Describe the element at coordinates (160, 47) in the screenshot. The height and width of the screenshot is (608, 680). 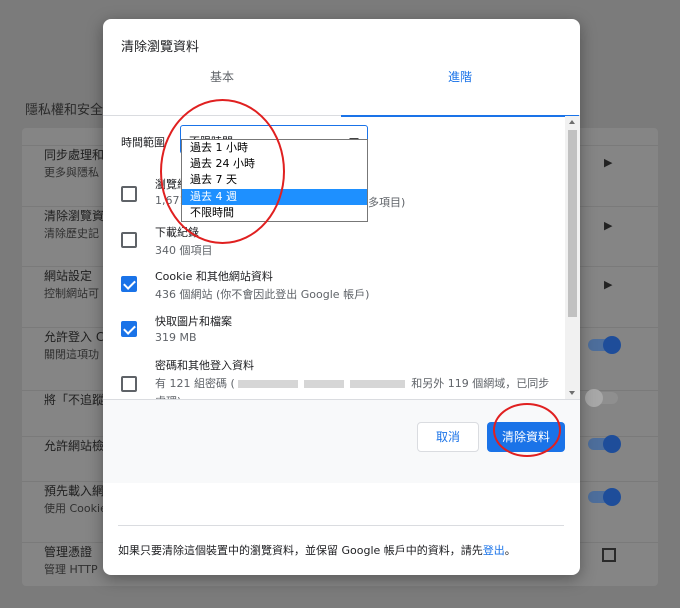
I see `dialog-title: 清除瀏覽資料` at that location.